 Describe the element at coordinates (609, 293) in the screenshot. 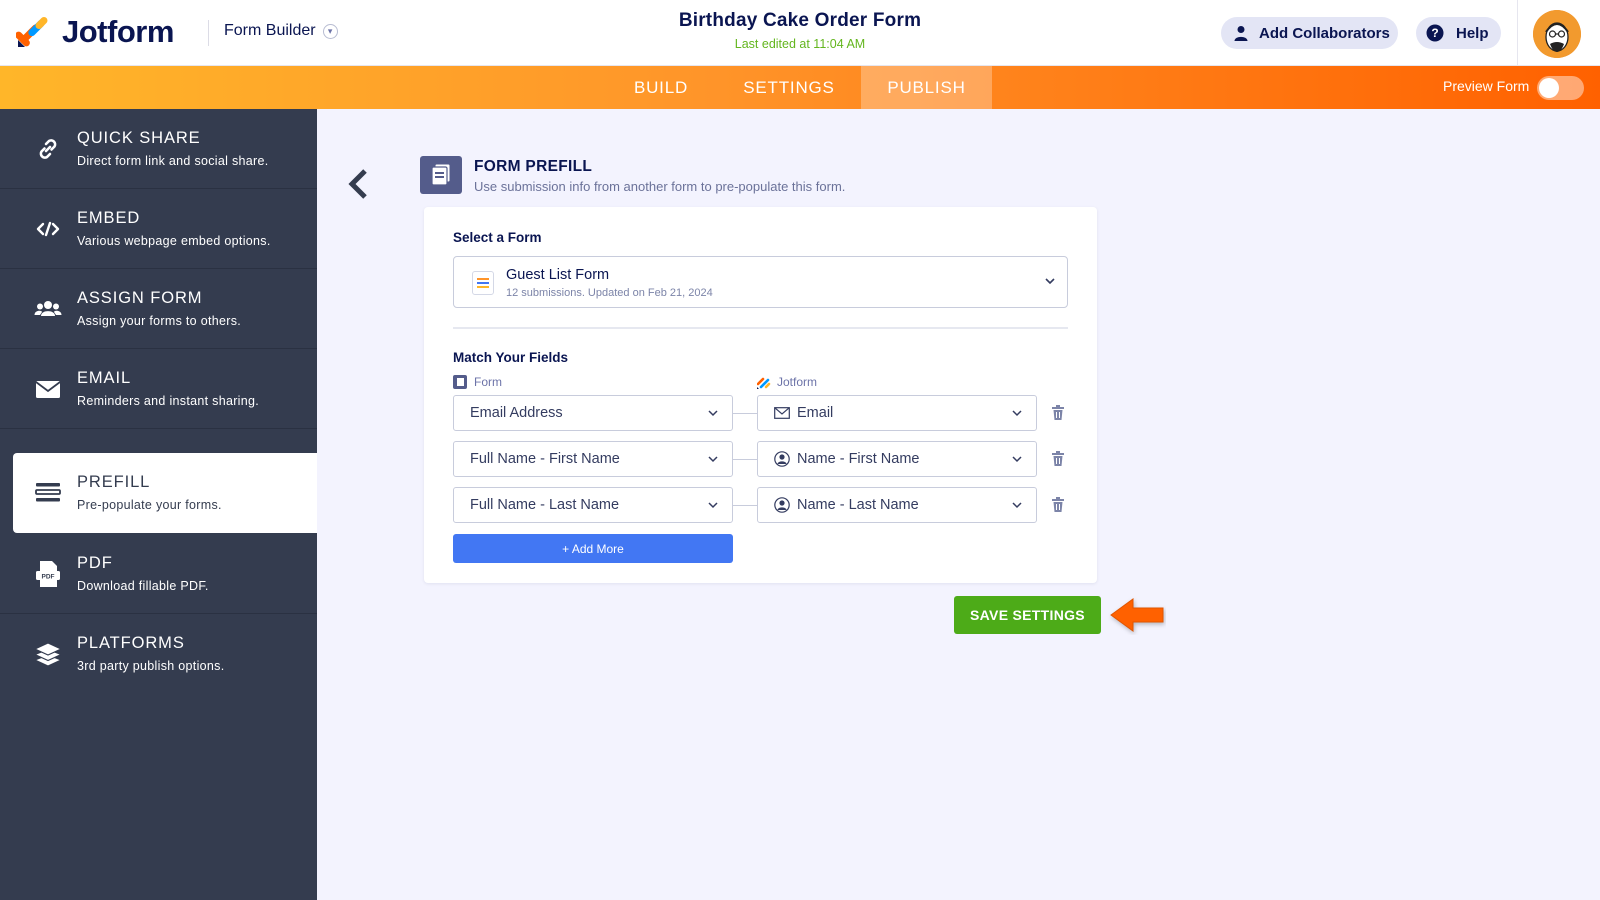

I see `selected-form-meta: 12 submissions. Updated on Feb 21, 2024` at that location.